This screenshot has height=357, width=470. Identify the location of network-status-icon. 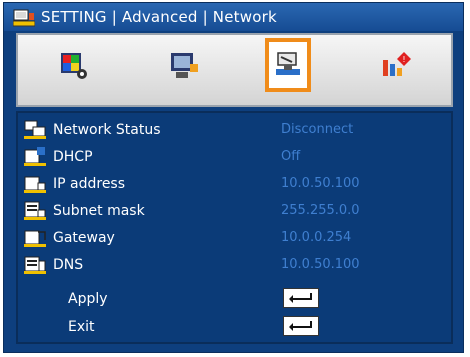
(35, 129).